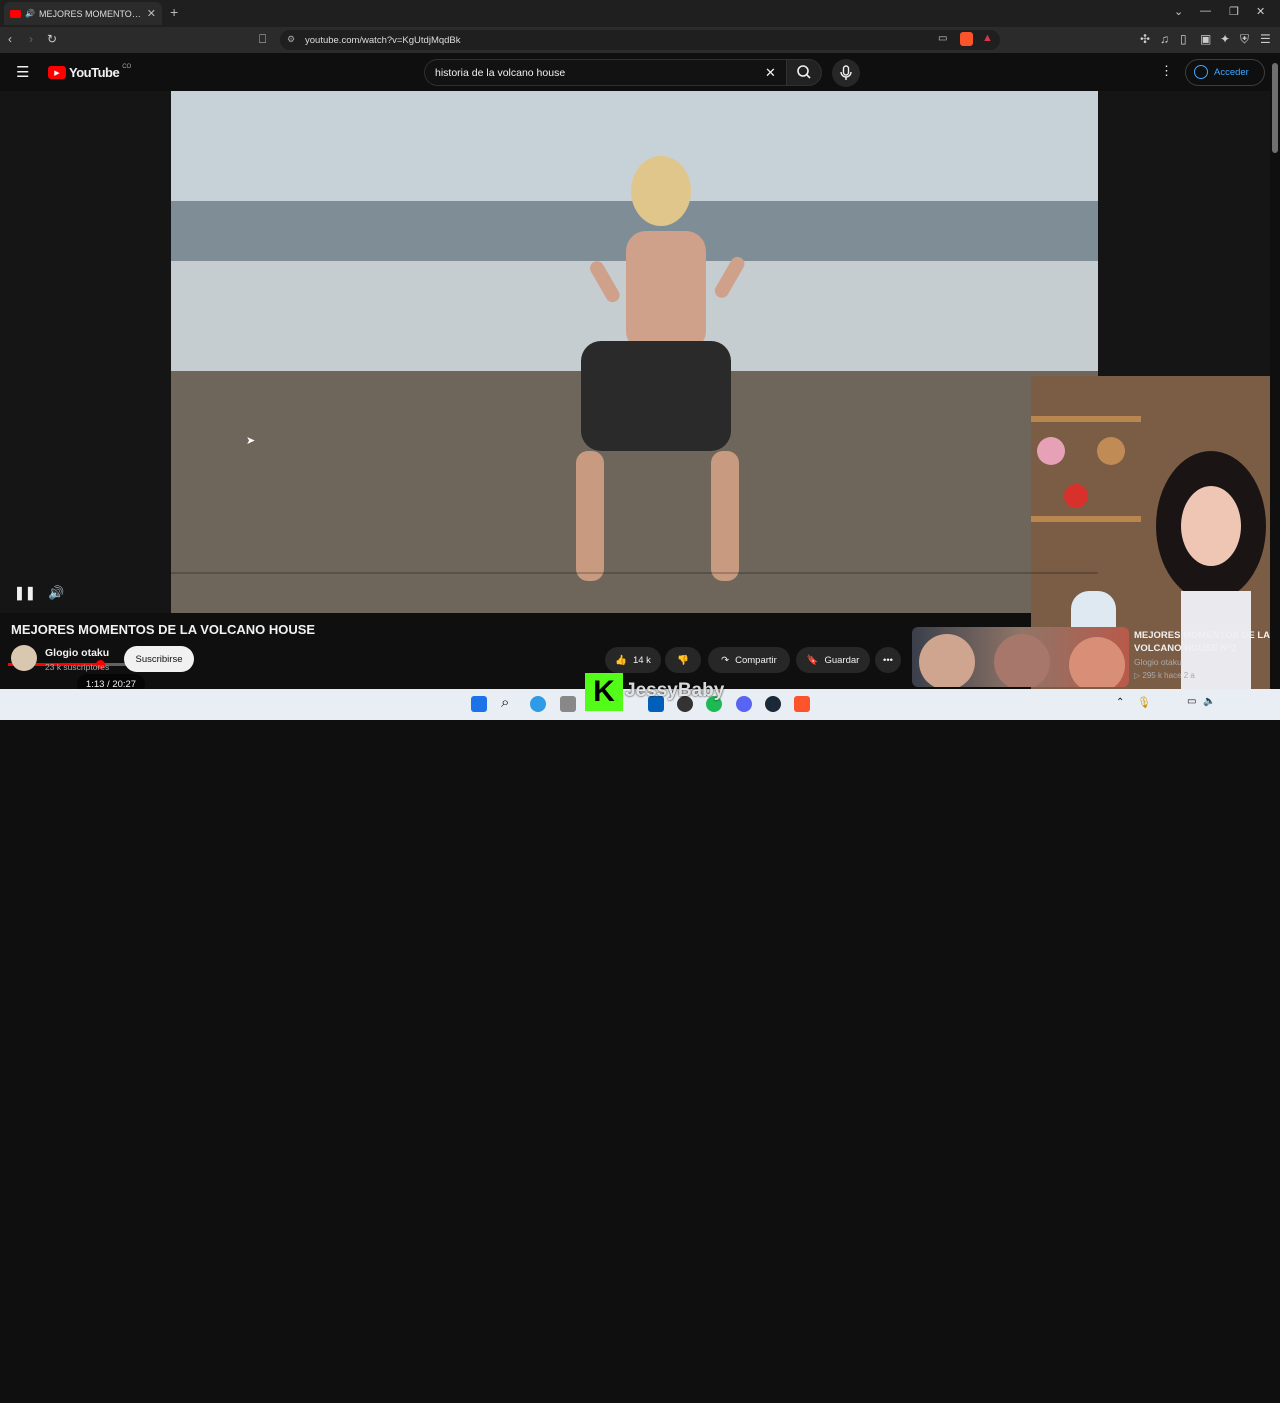 The width and height of the screenshot is (1280, 1403). I want to click on save-icon: 🔖, so click(812, 660).